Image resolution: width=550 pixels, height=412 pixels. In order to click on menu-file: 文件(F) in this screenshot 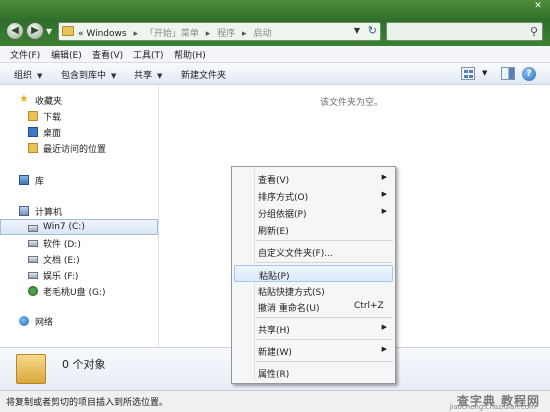, I will do `click(25, 54)`.